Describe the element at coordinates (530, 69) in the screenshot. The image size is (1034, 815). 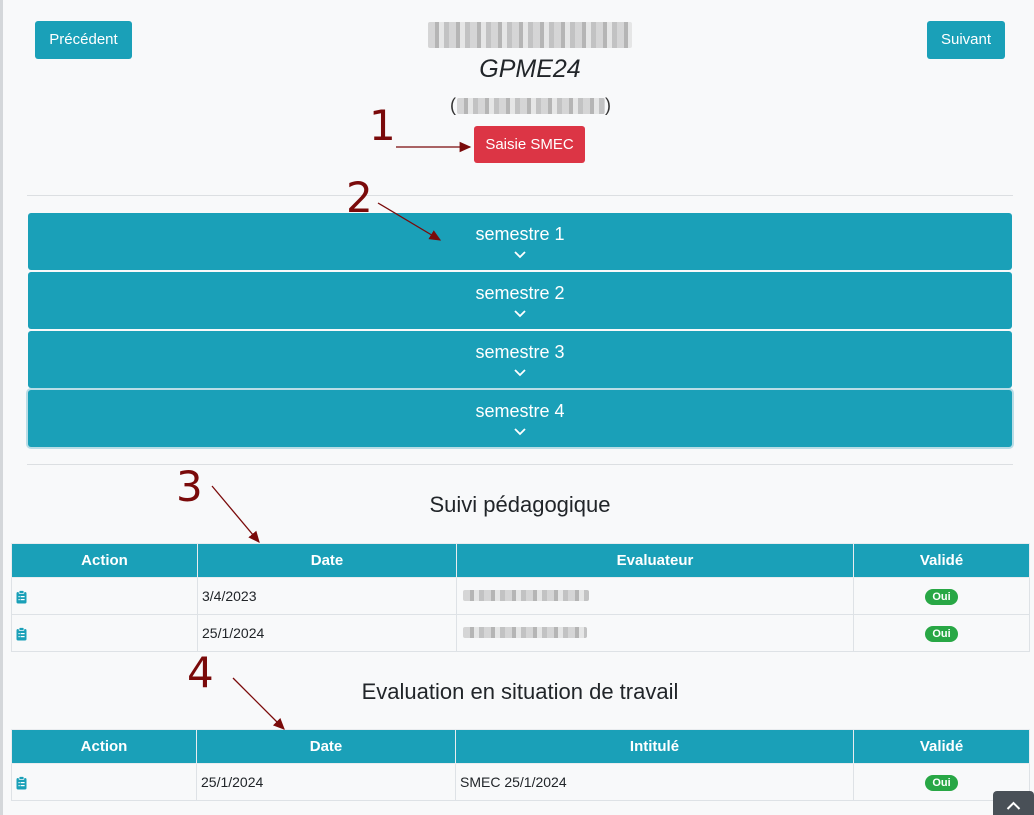
I see `page-title: GPME24` at that location.